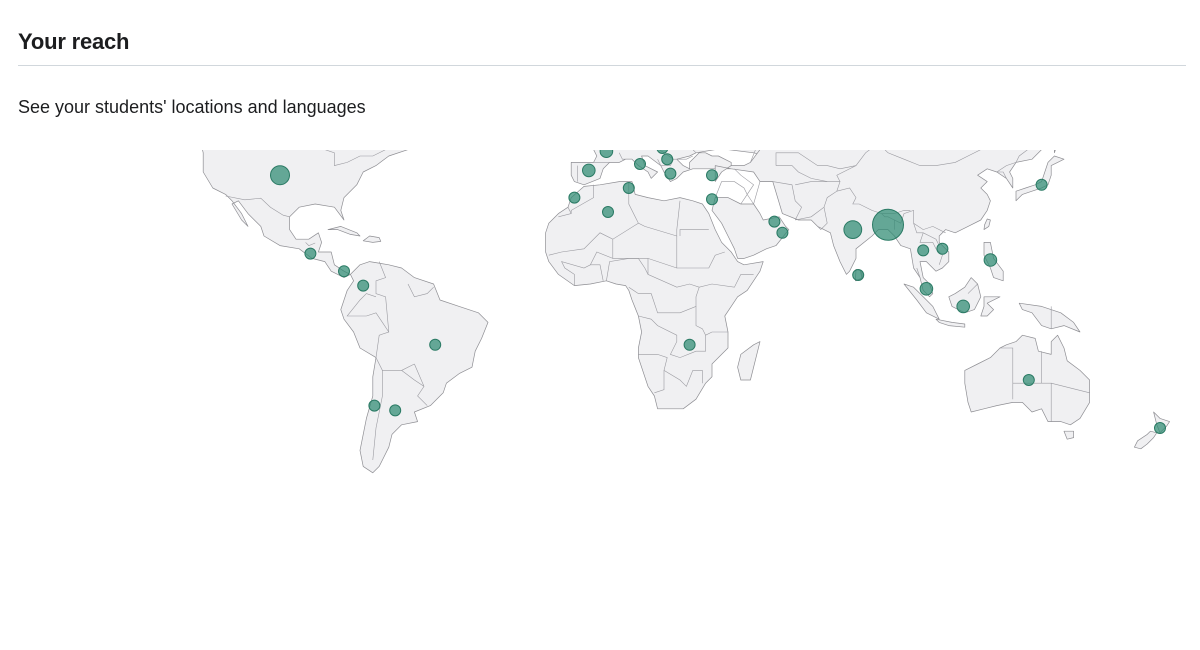 This screenshot has width=1200, height=650. Describe the element at coordinates (782, 232) in the screenshot. I see `marker-oman: Oman` at that location.